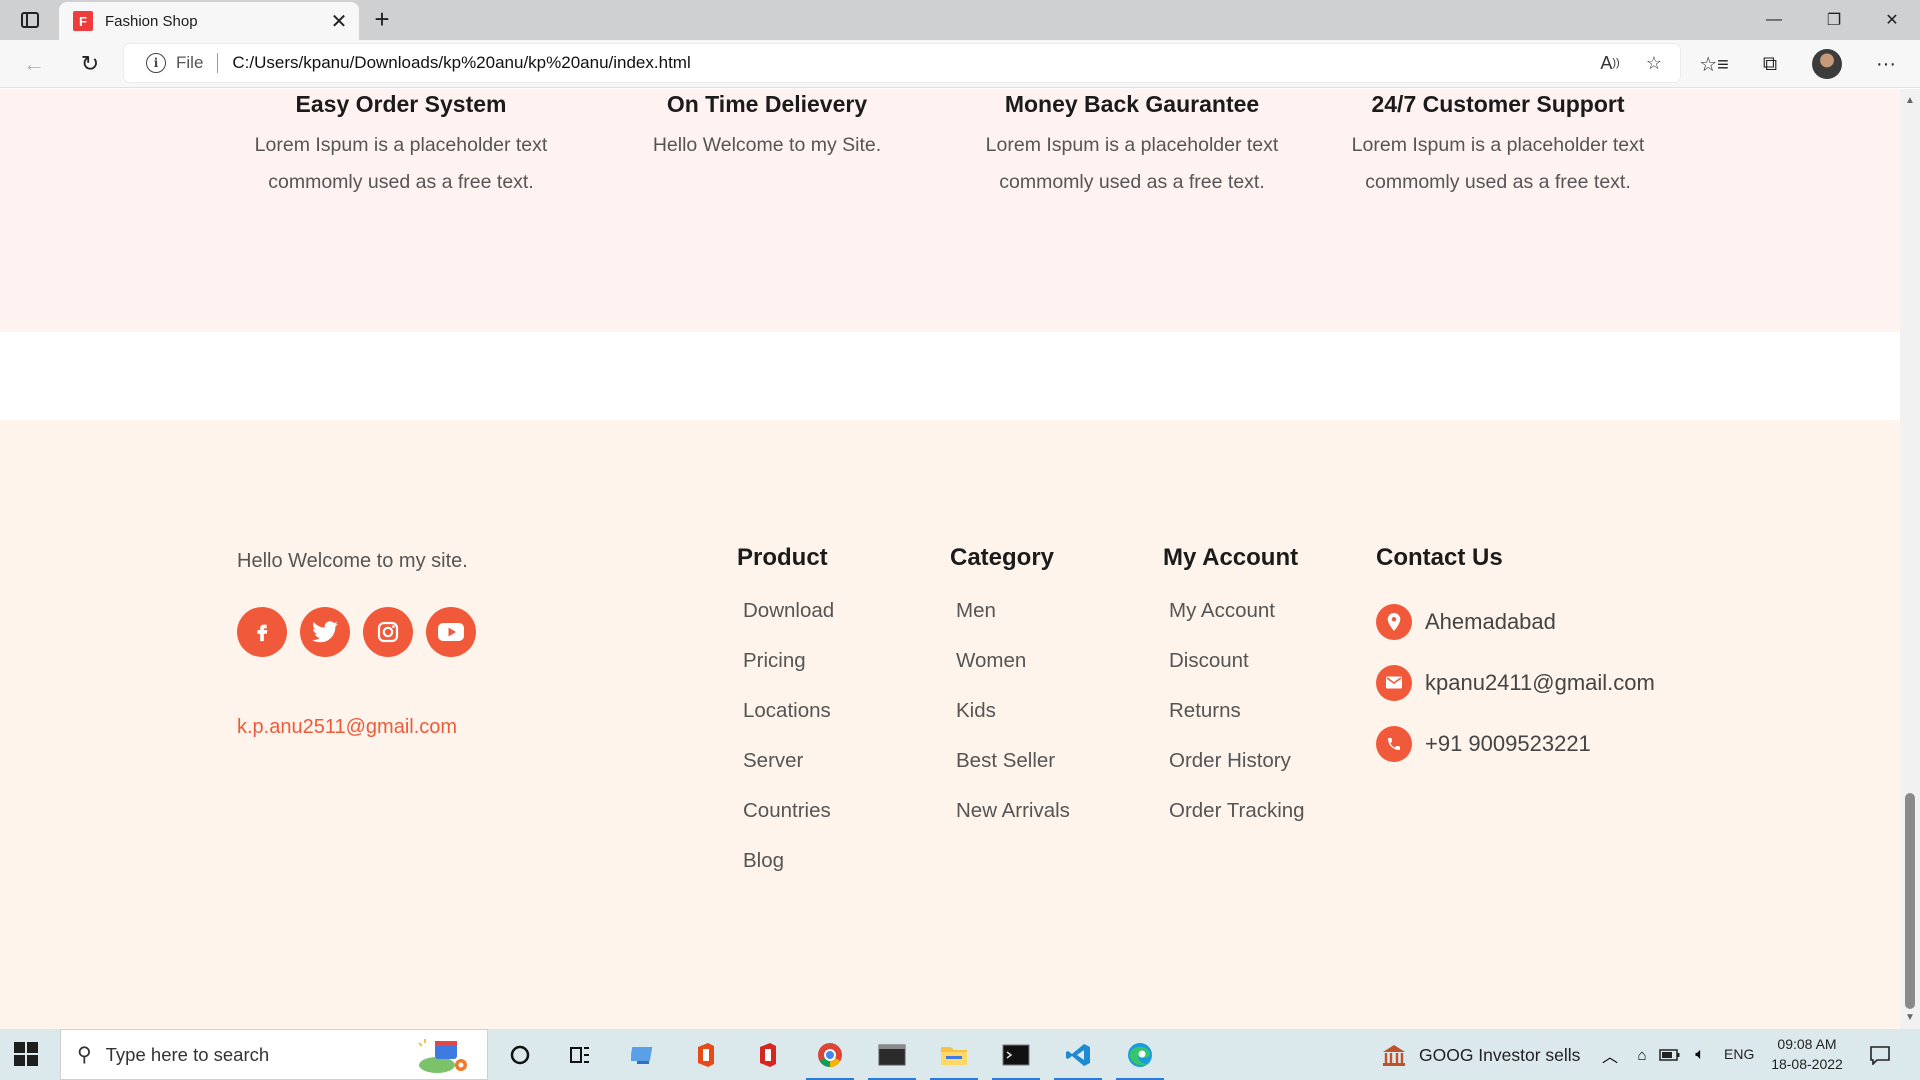  Describe the element at coordinates (1540, 683) in the screenshot. I see `contact-email-text: kpanu2411@gmail.com` at that location.